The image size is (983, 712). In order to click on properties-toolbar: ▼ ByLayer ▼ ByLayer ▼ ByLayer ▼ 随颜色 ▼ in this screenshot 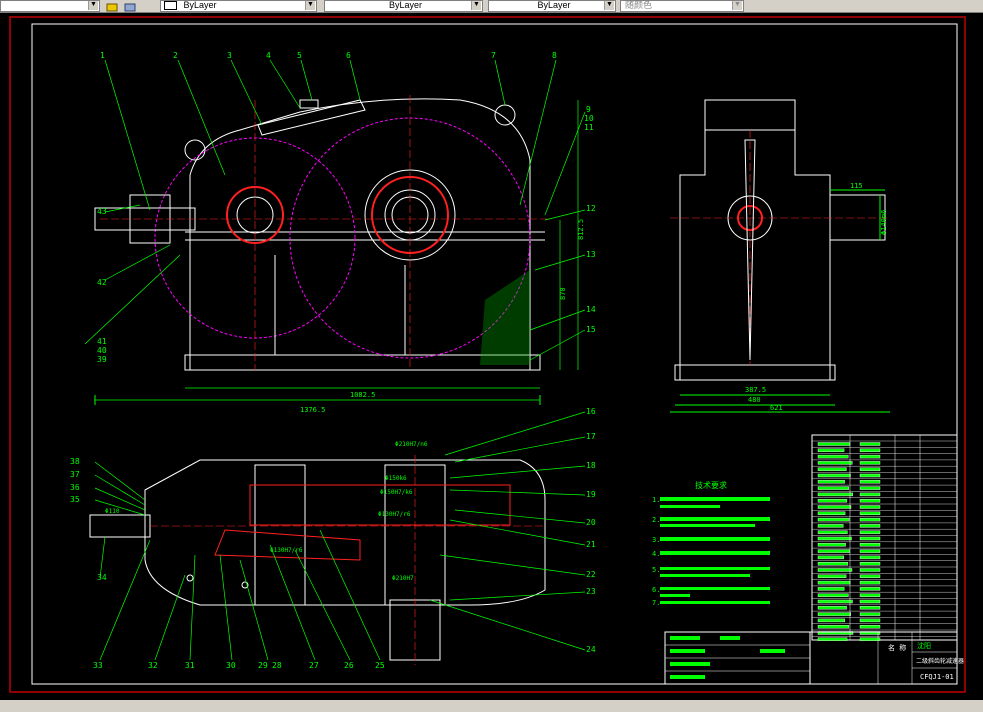, I will do `click(491, 6)`.